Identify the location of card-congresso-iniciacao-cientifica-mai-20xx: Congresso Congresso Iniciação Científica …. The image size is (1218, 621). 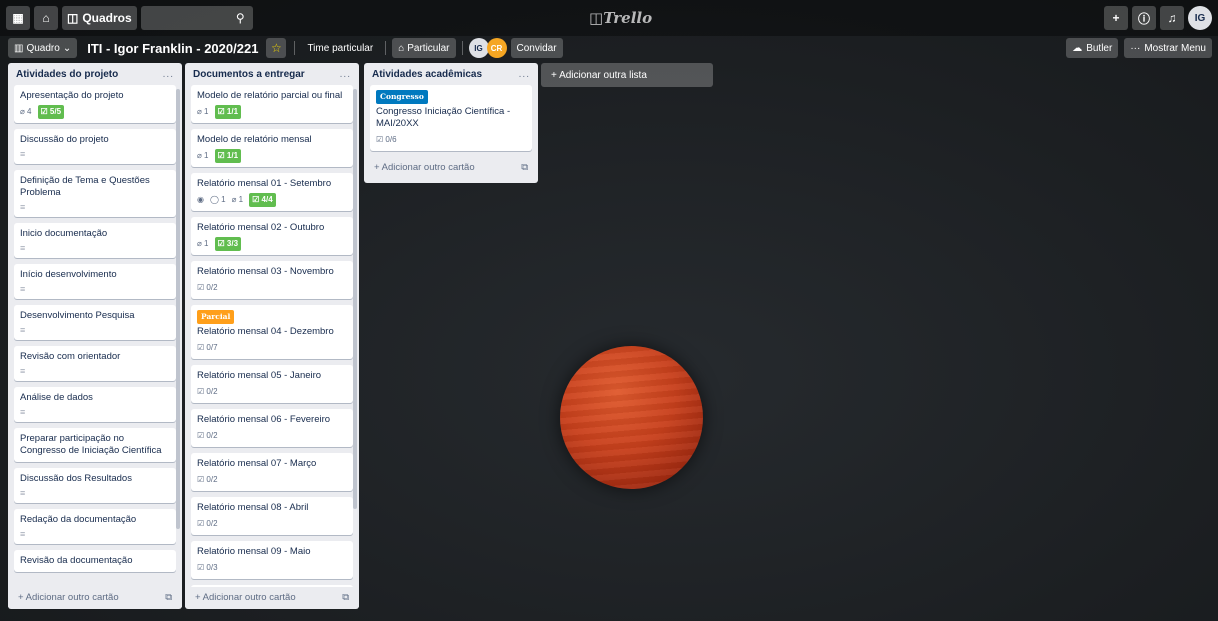
(451, 118).